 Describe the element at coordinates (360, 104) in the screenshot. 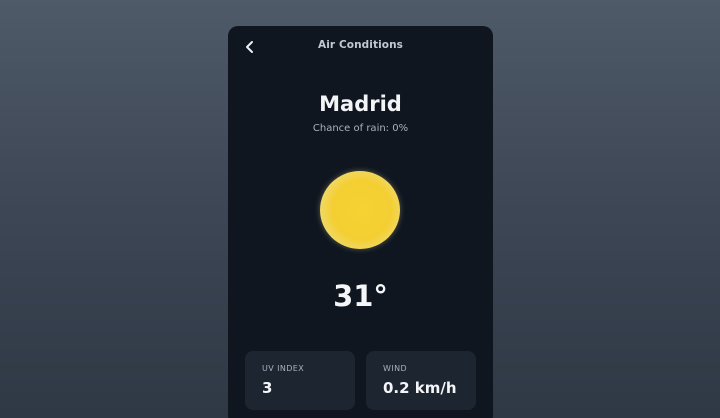

I see `city-name: Madrid` at that location.